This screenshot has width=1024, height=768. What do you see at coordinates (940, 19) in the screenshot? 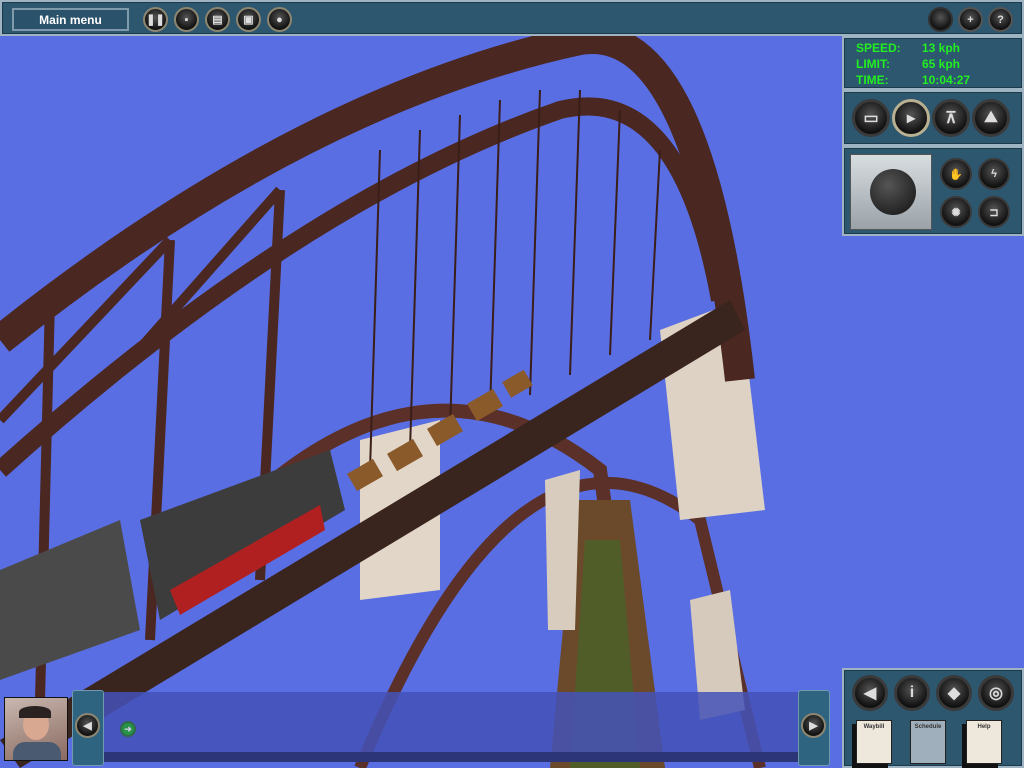
I see `zoom-out-button` at bounding box center [940, 19].